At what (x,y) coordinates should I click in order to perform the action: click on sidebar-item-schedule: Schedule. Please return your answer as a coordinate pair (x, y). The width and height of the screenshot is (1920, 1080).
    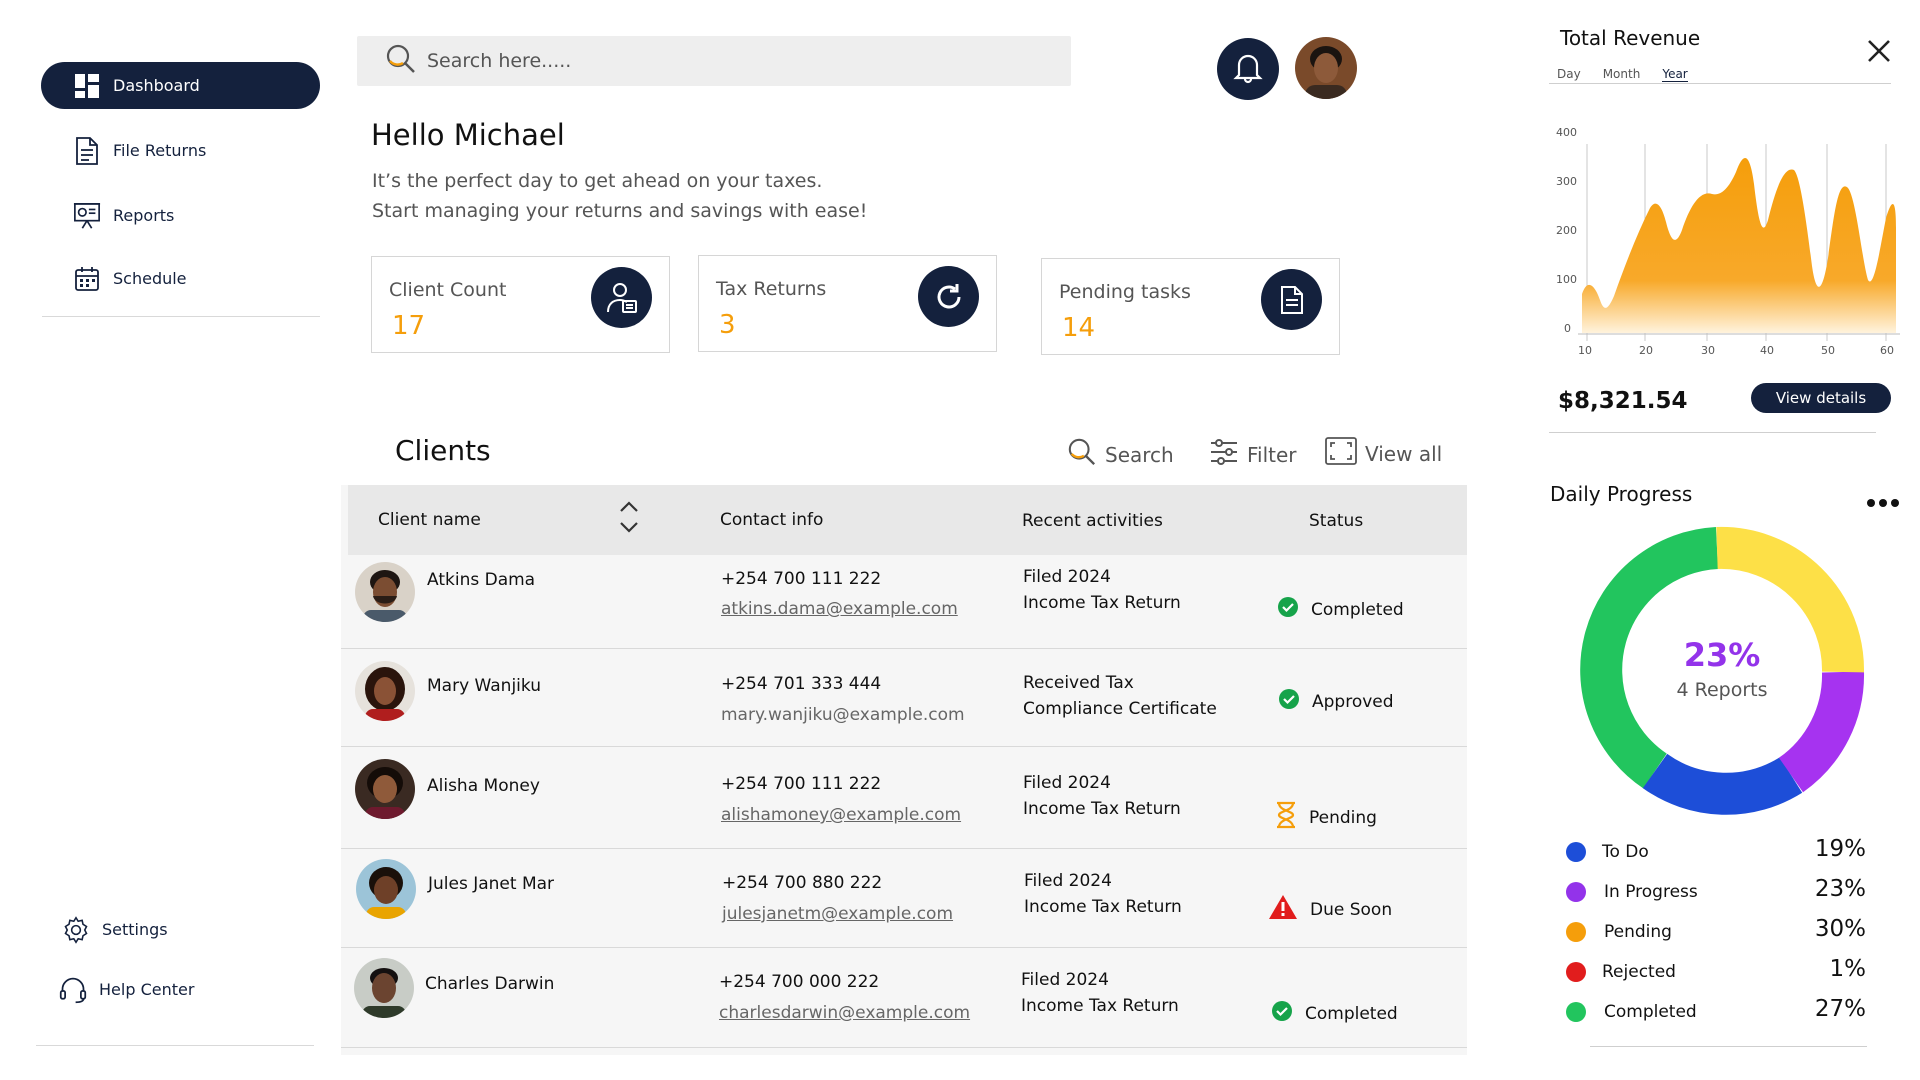
    Looking at the image, I should click on (180, 278).